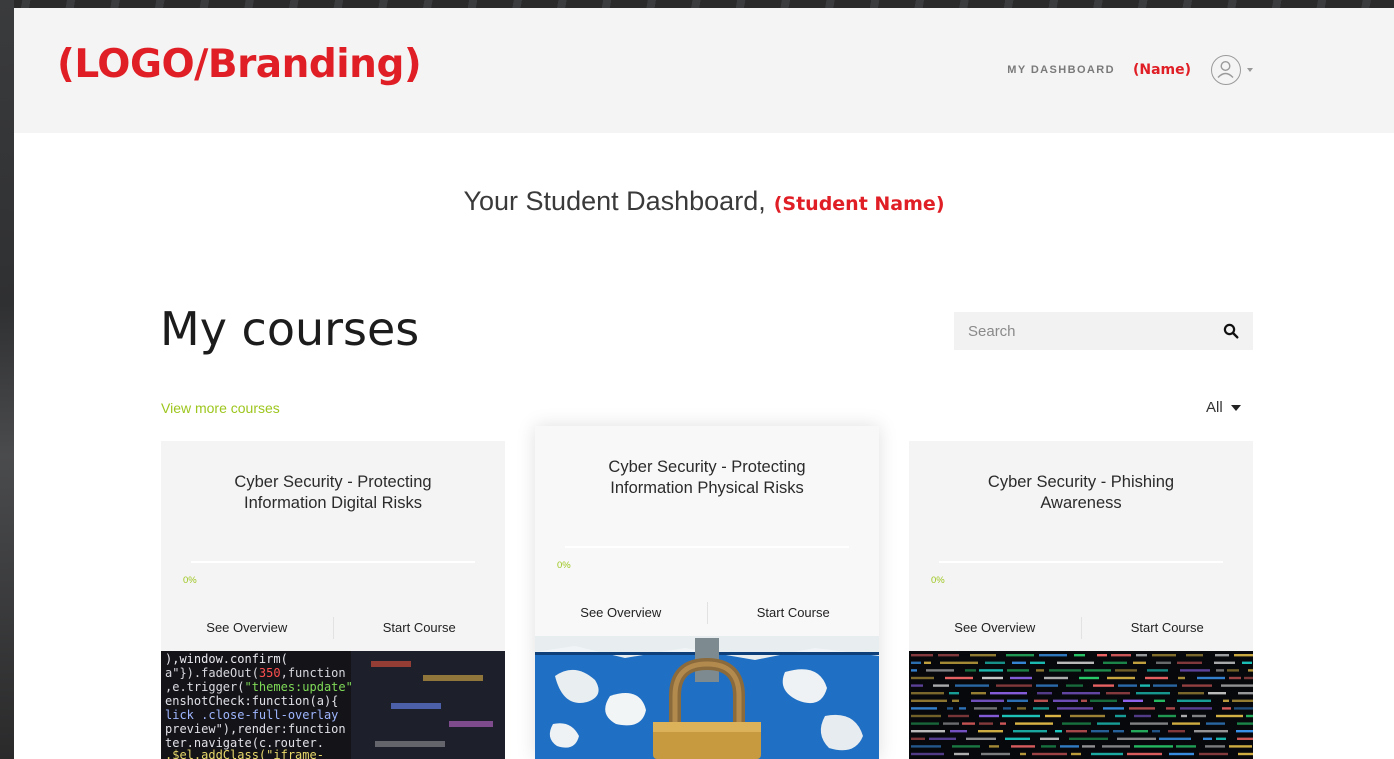 This screenshot has width=1394, height=759. What do you see at coordinates (1250, 70) in the screenshot?
I see `chevron-down-icon` at bounding box center [1250, 70].